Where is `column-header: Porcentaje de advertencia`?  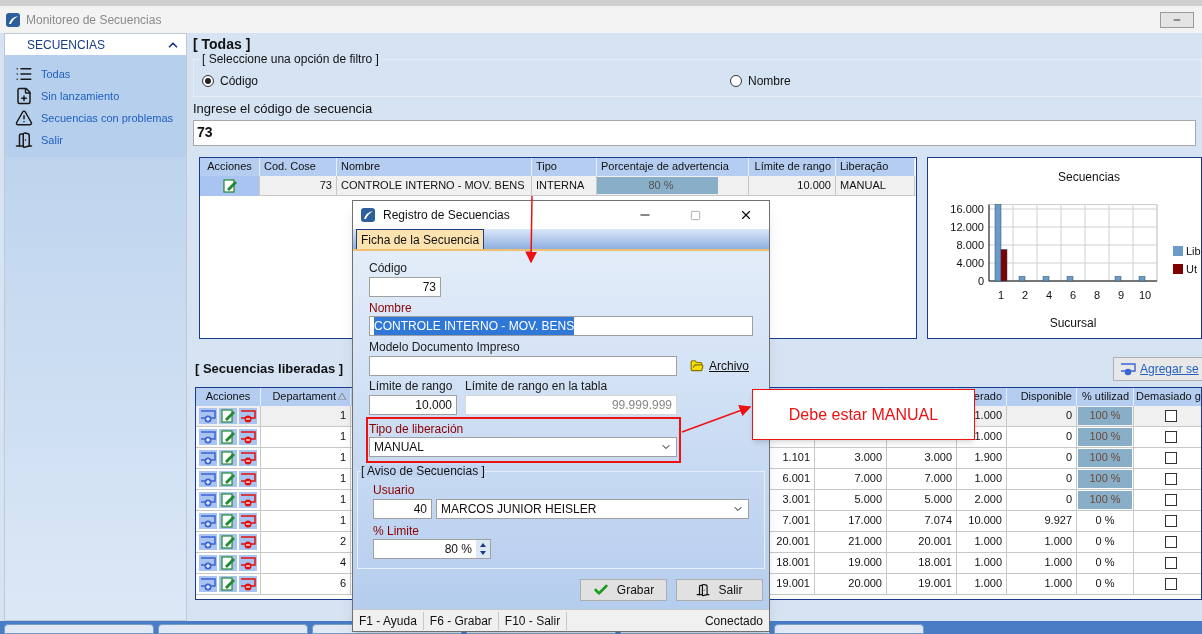 column-header: Porcentaje de advertencia is located at coordinates (673, 166).